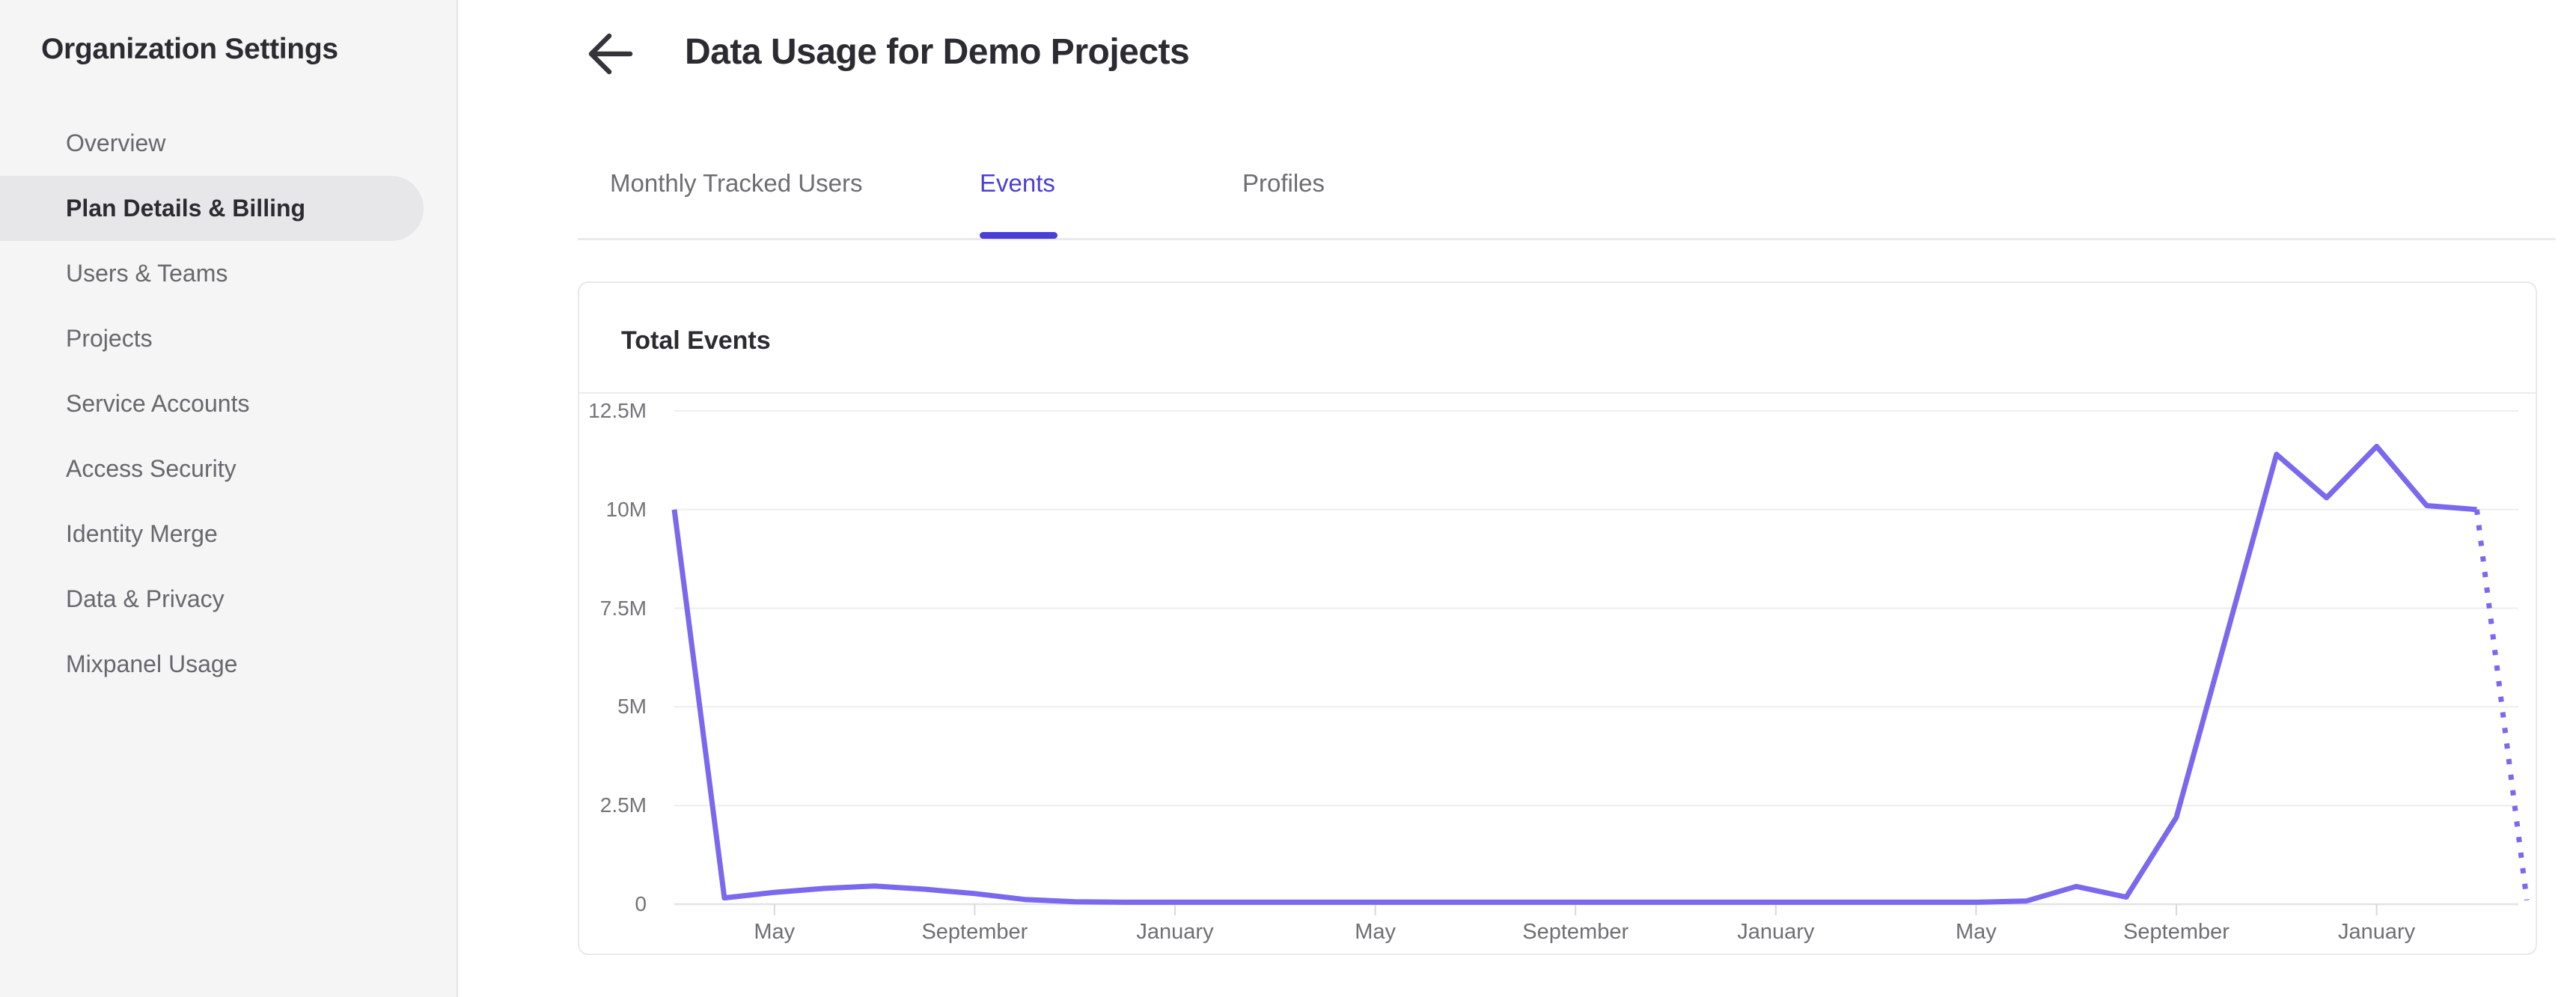 The height and width of the screenshot is (997, 2576). Describe the element at coordinates (229, 143) in the screenshot. I see `sidebar-item-overview: Overview` at that location.